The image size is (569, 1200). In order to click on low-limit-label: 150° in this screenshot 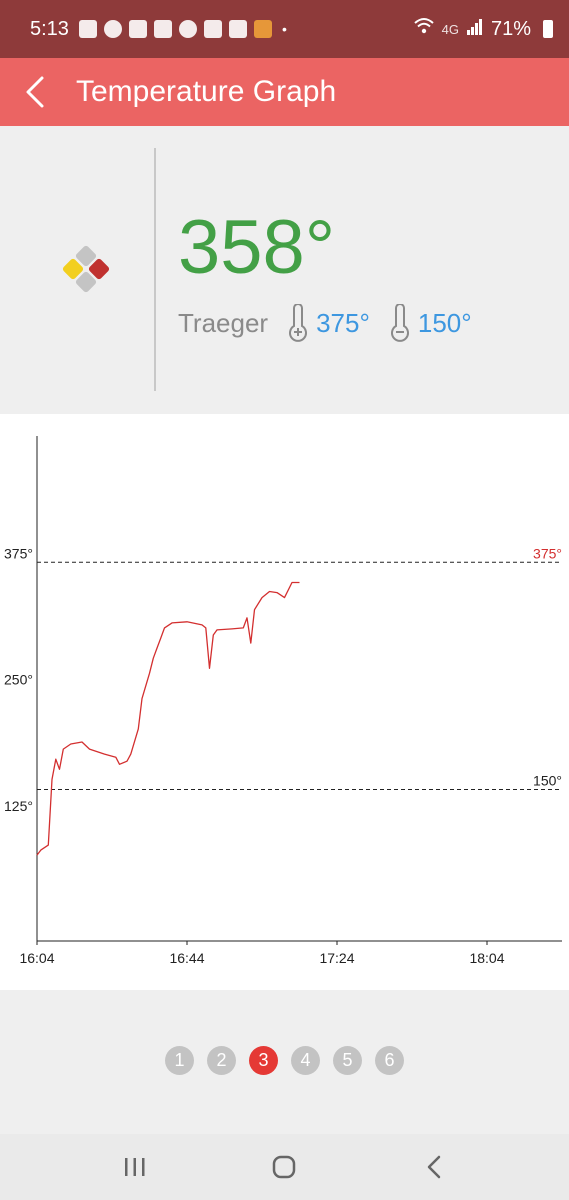, I will do `click(547, 781)`.